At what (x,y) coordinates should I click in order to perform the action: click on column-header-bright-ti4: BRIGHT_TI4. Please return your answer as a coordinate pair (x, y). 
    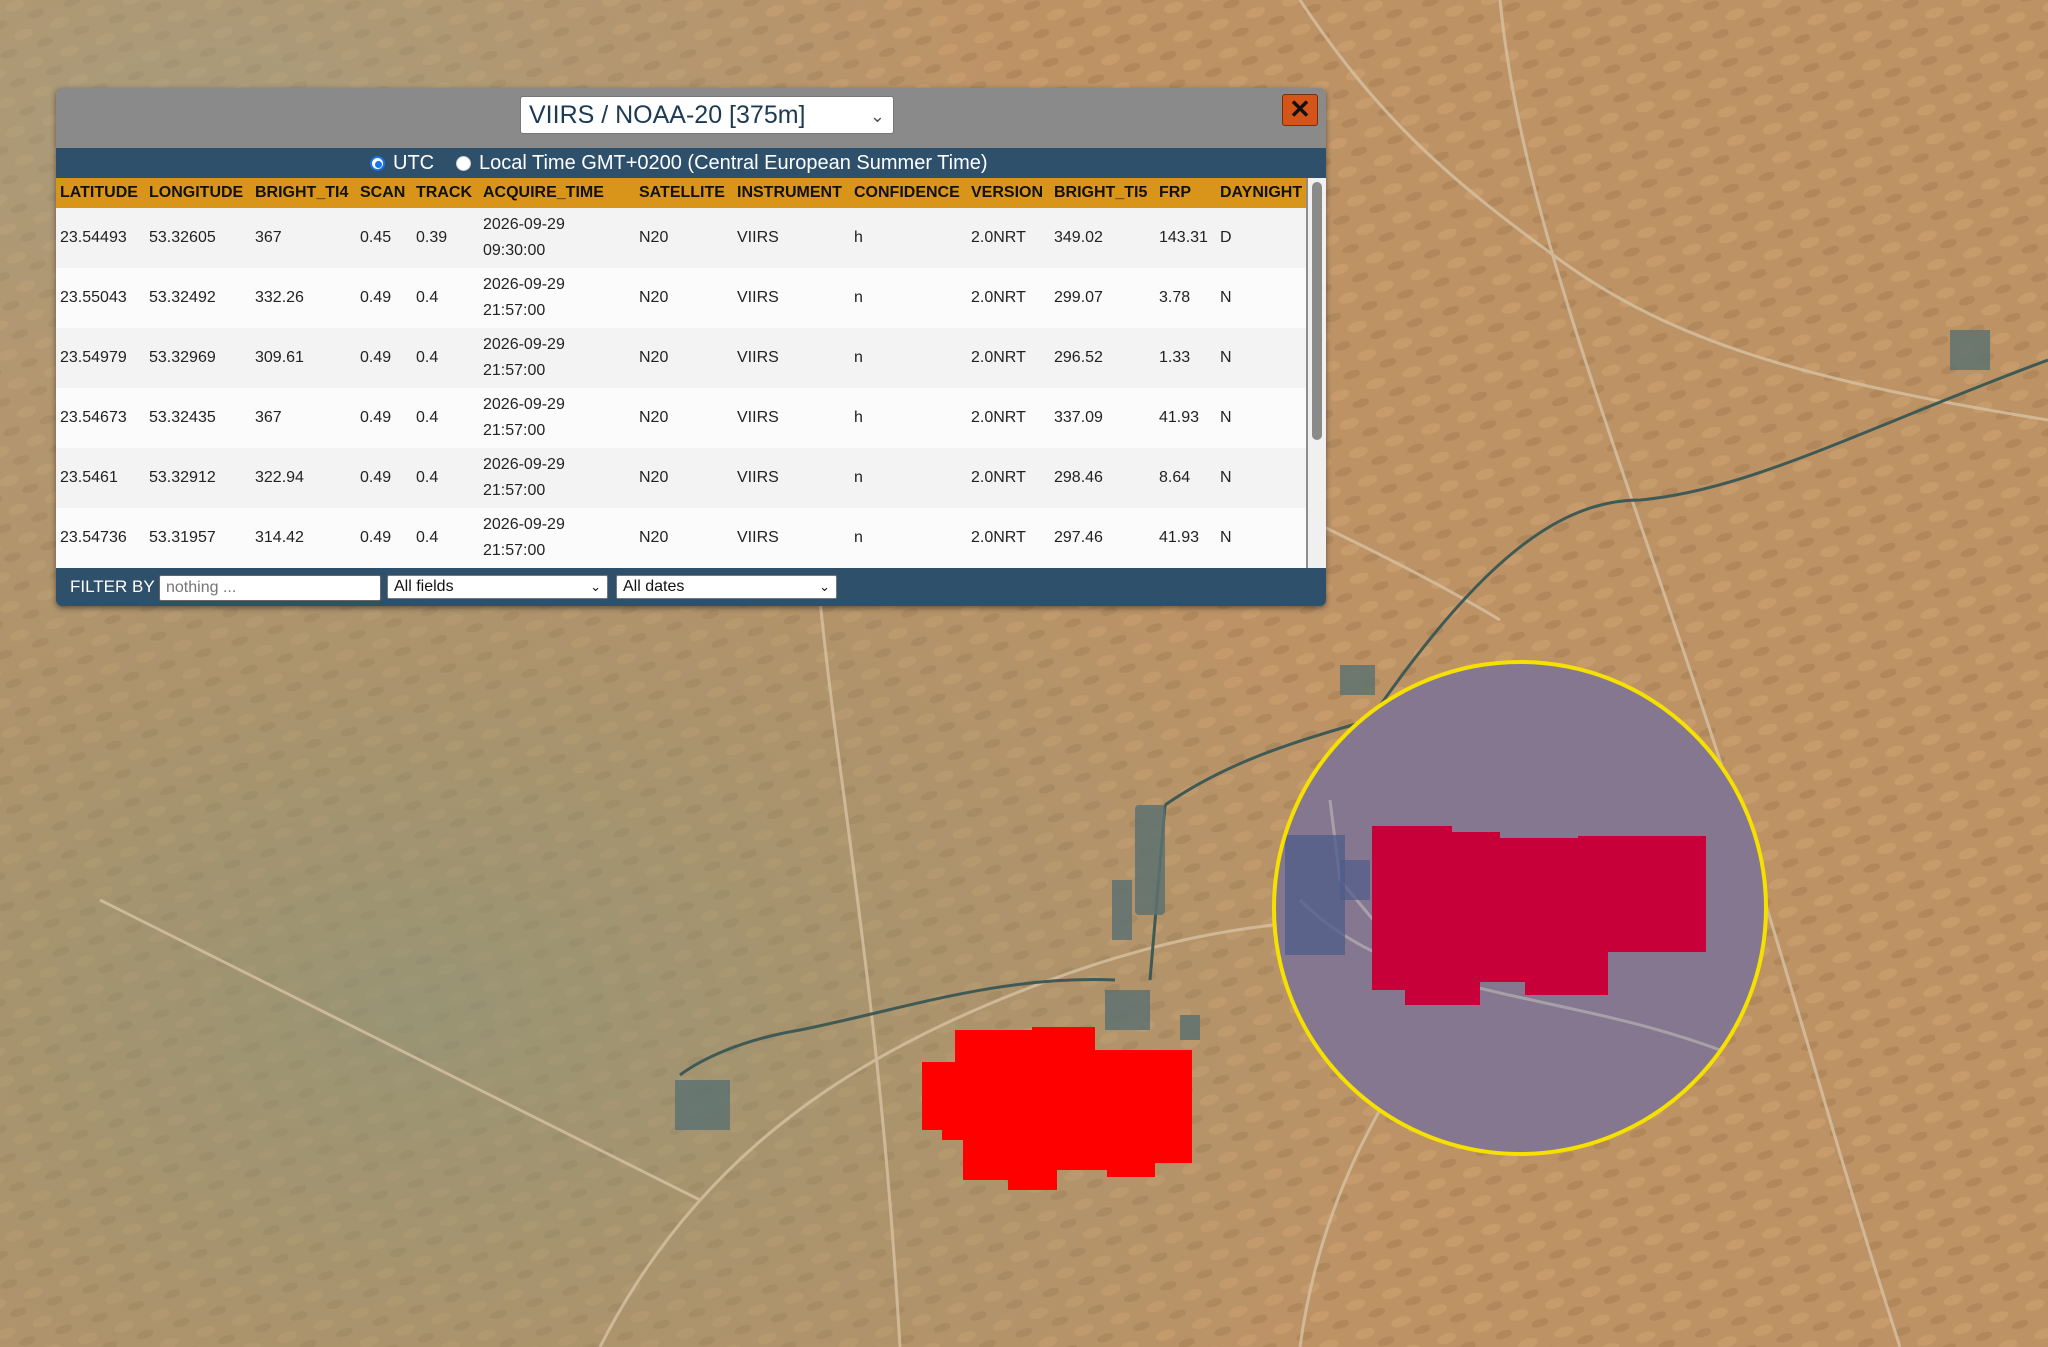
    Looking at the image, I should click on (301, 193).